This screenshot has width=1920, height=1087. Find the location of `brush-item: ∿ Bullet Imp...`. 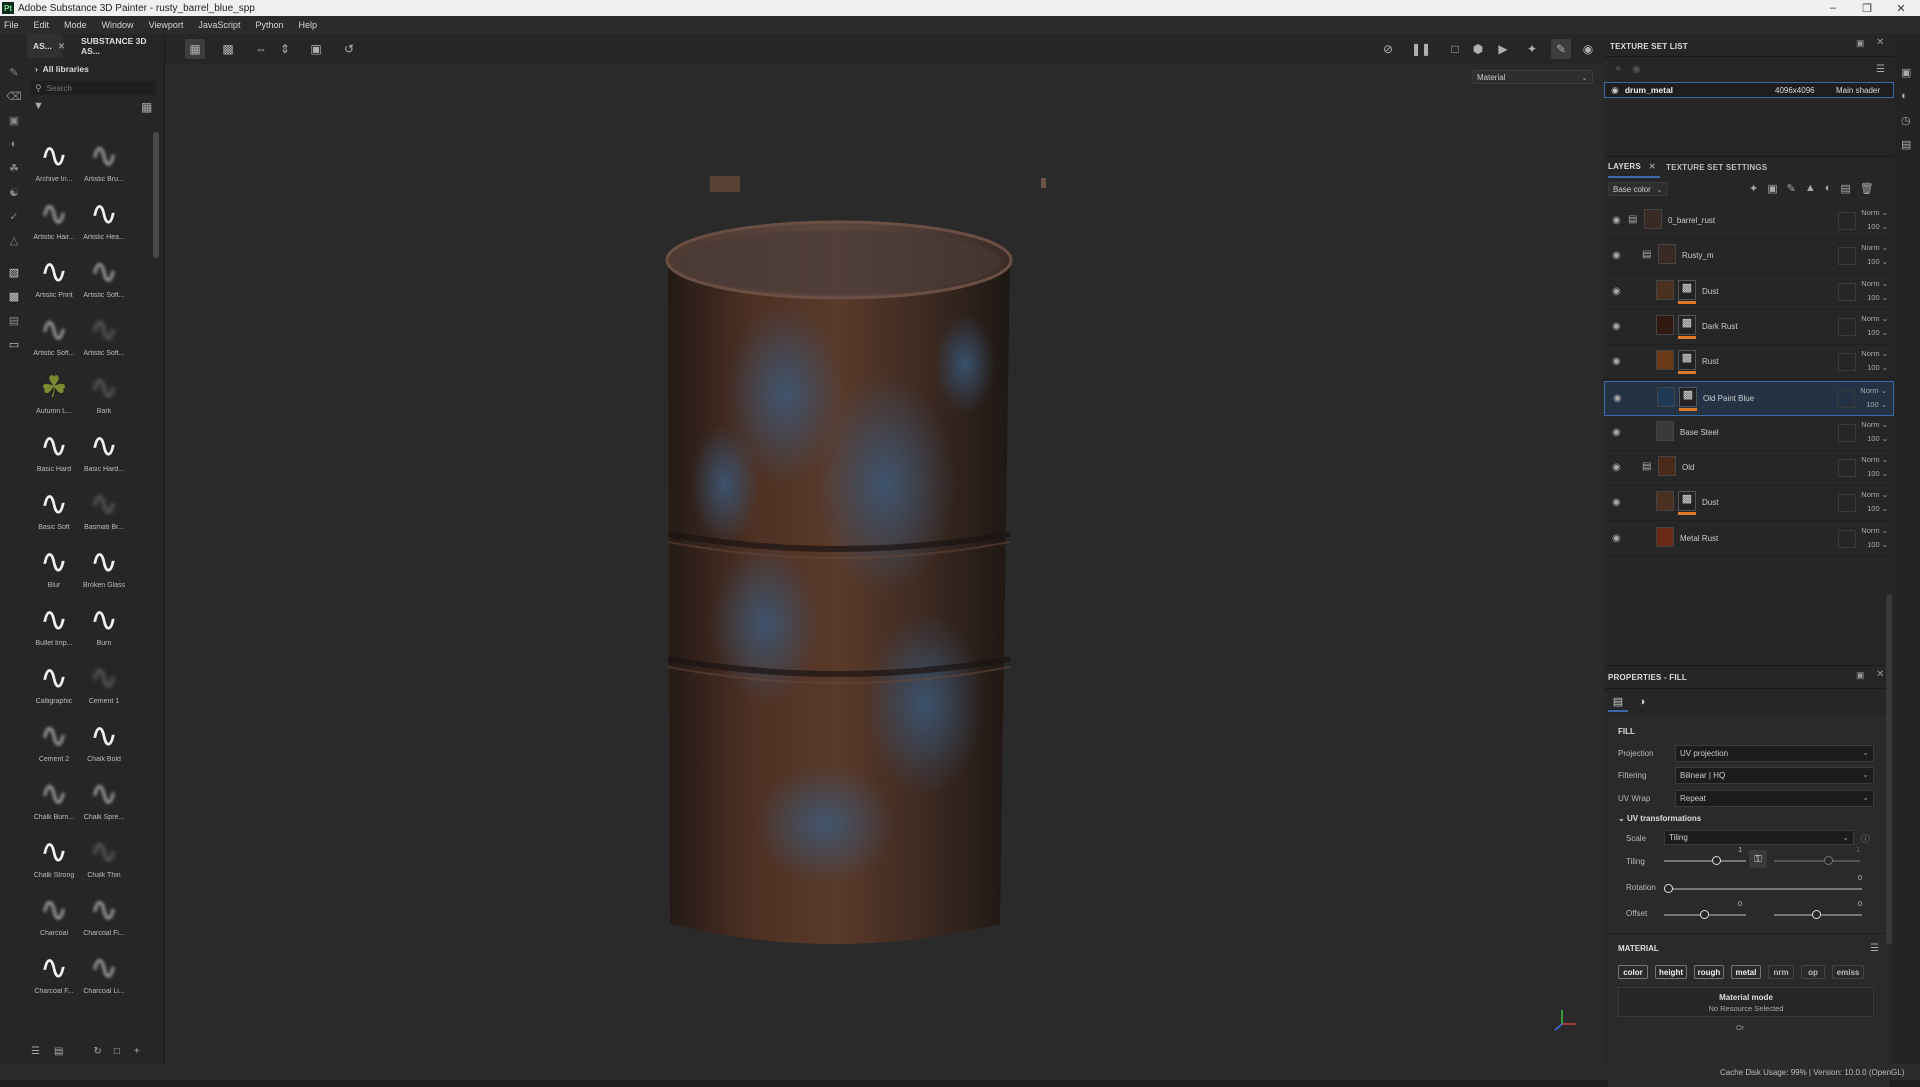

brush-item: ∿ Bullet Imp... is located at coordinates (54, 629).